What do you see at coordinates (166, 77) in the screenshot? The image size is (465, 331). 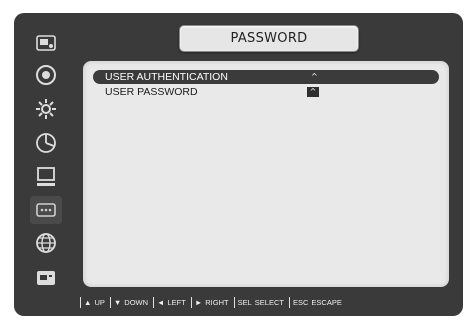 I see `menu-item-label: USER AUTHENTICATION` at bounding box center [166, 77].